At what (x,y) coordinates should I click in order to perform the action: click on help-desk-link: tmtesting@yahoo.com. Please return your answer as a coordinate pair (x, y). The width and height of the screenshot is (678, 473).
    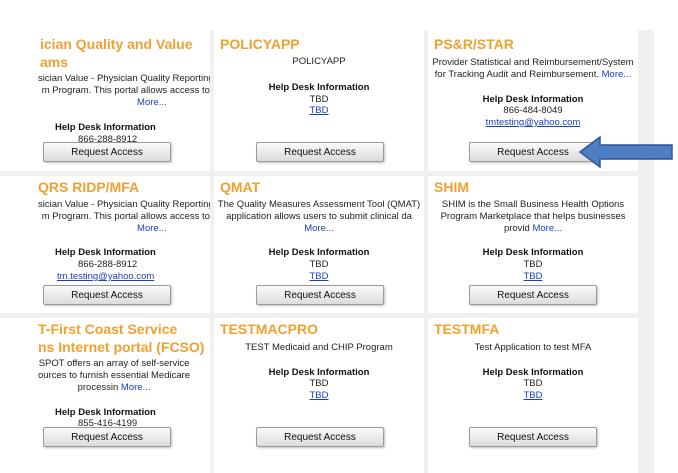
    Looking at the image, I should click on (533, 122).